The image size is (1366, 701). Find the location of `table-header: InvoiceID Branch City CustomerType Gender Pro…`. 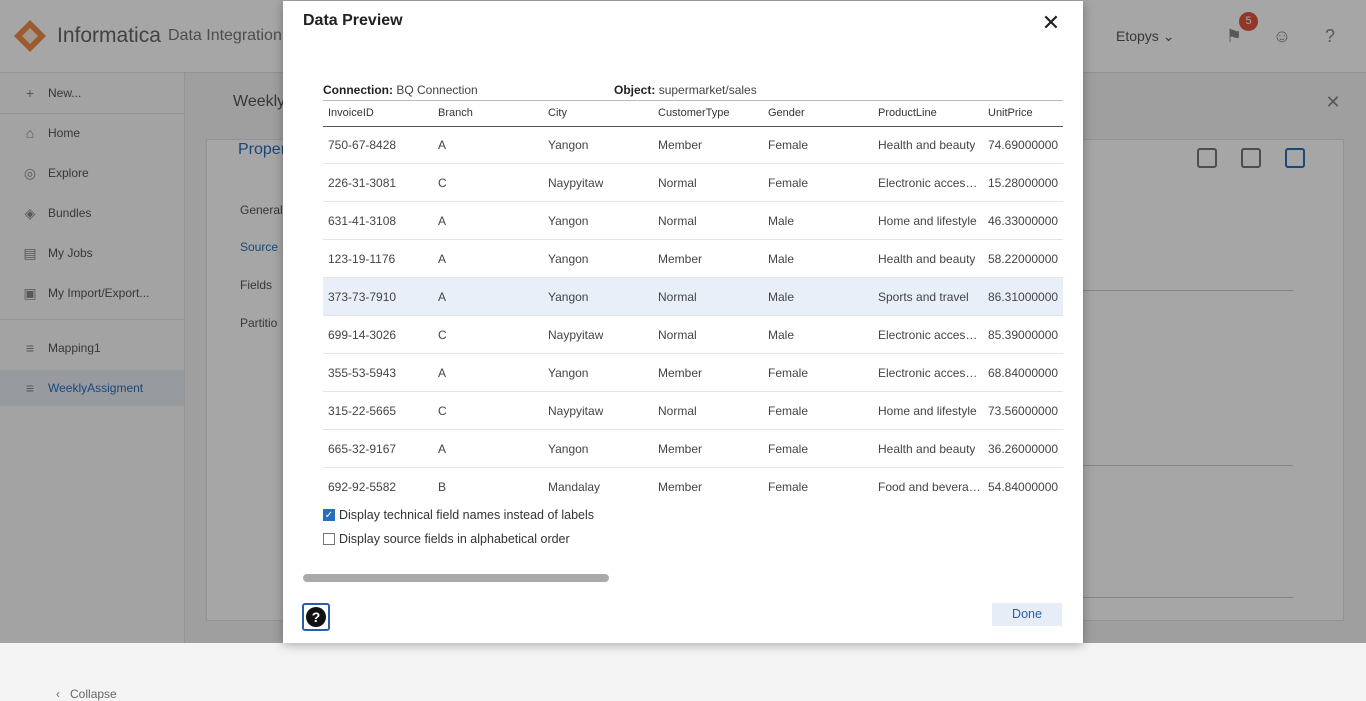

table-header: InvoiceID Branch City CustomerType Gender Pro… is located at coordinates (693, 113).